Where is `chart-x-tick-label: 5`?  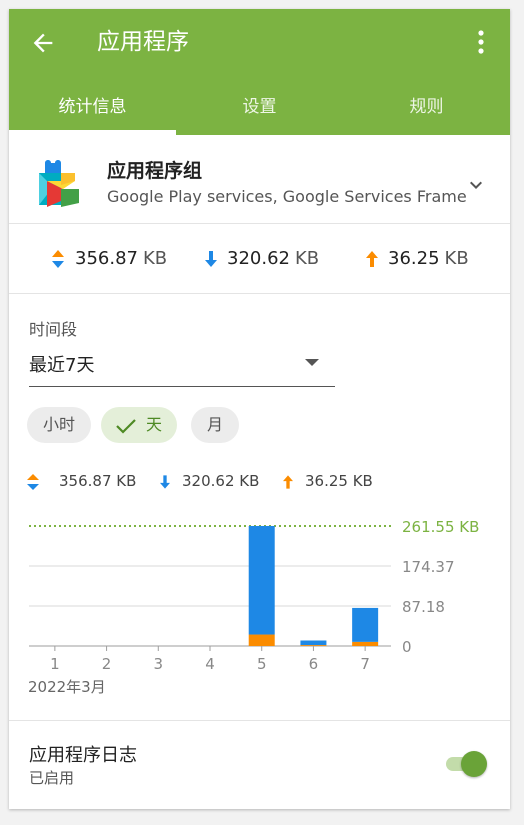
chart-x-tick-label: 5 is located at coordinates (262, 664).